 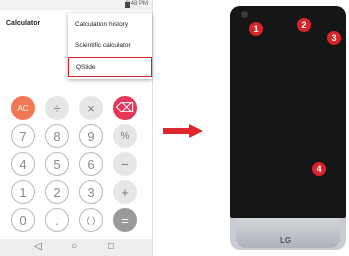 I want to click on divide-button: ÷, so click(x=57, y=108).